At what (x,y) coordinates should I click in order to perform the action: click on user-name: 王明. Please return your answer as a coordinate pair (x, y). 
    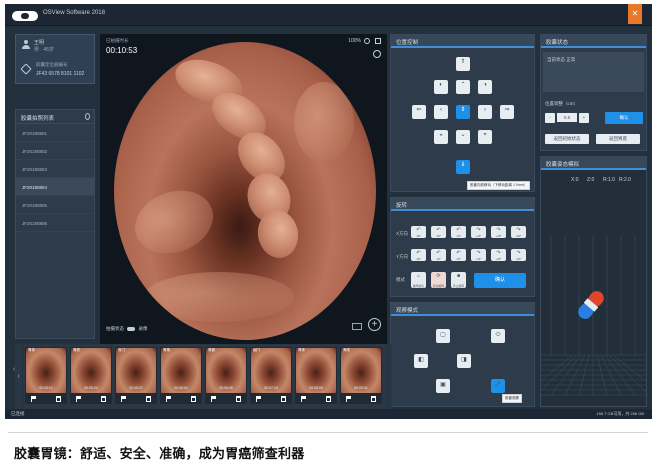
    Looking at the image, I should click on (39, 43).